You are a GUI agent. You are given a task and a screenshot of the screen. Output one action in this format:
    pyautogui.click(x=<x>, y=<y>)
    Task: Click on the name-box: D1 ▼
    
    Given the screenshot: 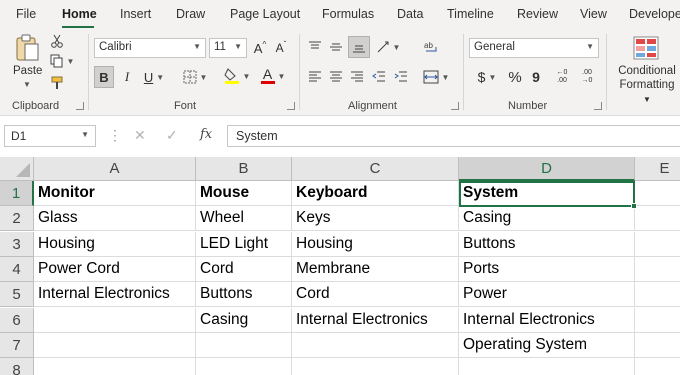 What is the action you would take?
    pyautogui.click(x=50, y=136)
    